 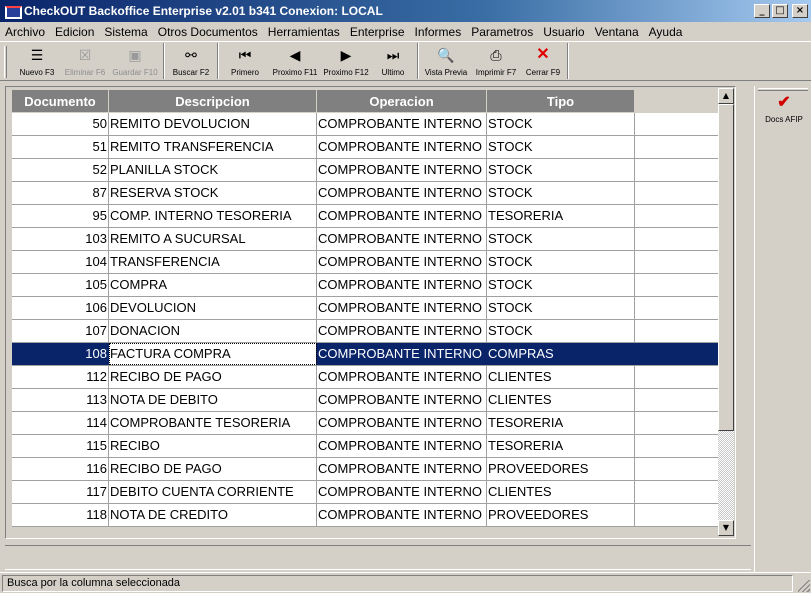 I want to click on cell-documento: 118, so click(x=60, y=515).